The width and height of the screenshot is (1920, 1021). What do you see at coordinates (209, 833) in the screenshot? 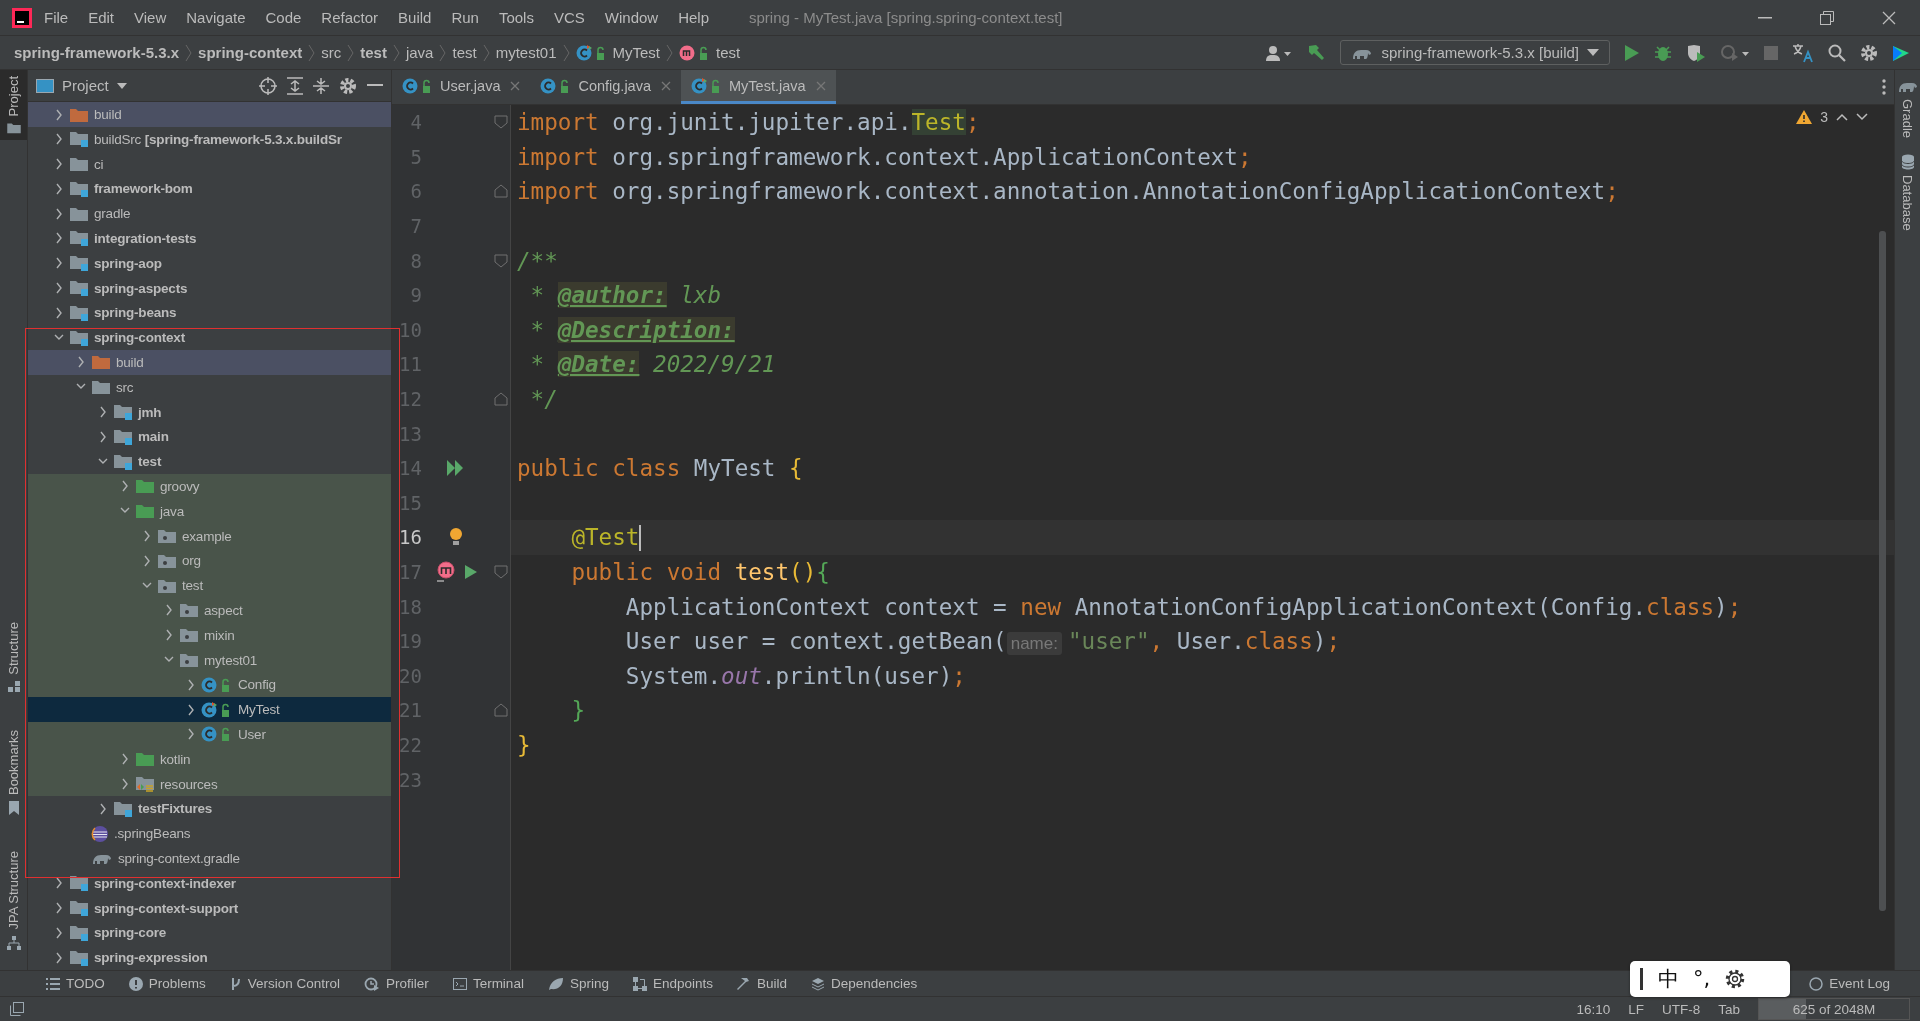
I see `tree-item: .springBeans` at bounding box center [209, 833].